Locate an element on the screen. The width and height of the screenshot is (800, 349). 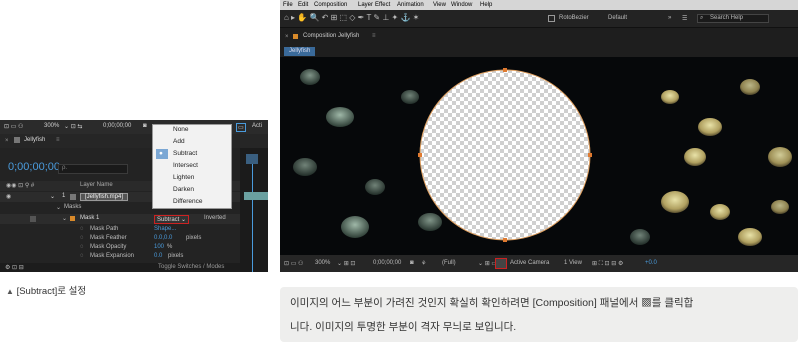
toolbar-icons: ⊡ ▭ ⚇ is located at coordinates (13, 126).